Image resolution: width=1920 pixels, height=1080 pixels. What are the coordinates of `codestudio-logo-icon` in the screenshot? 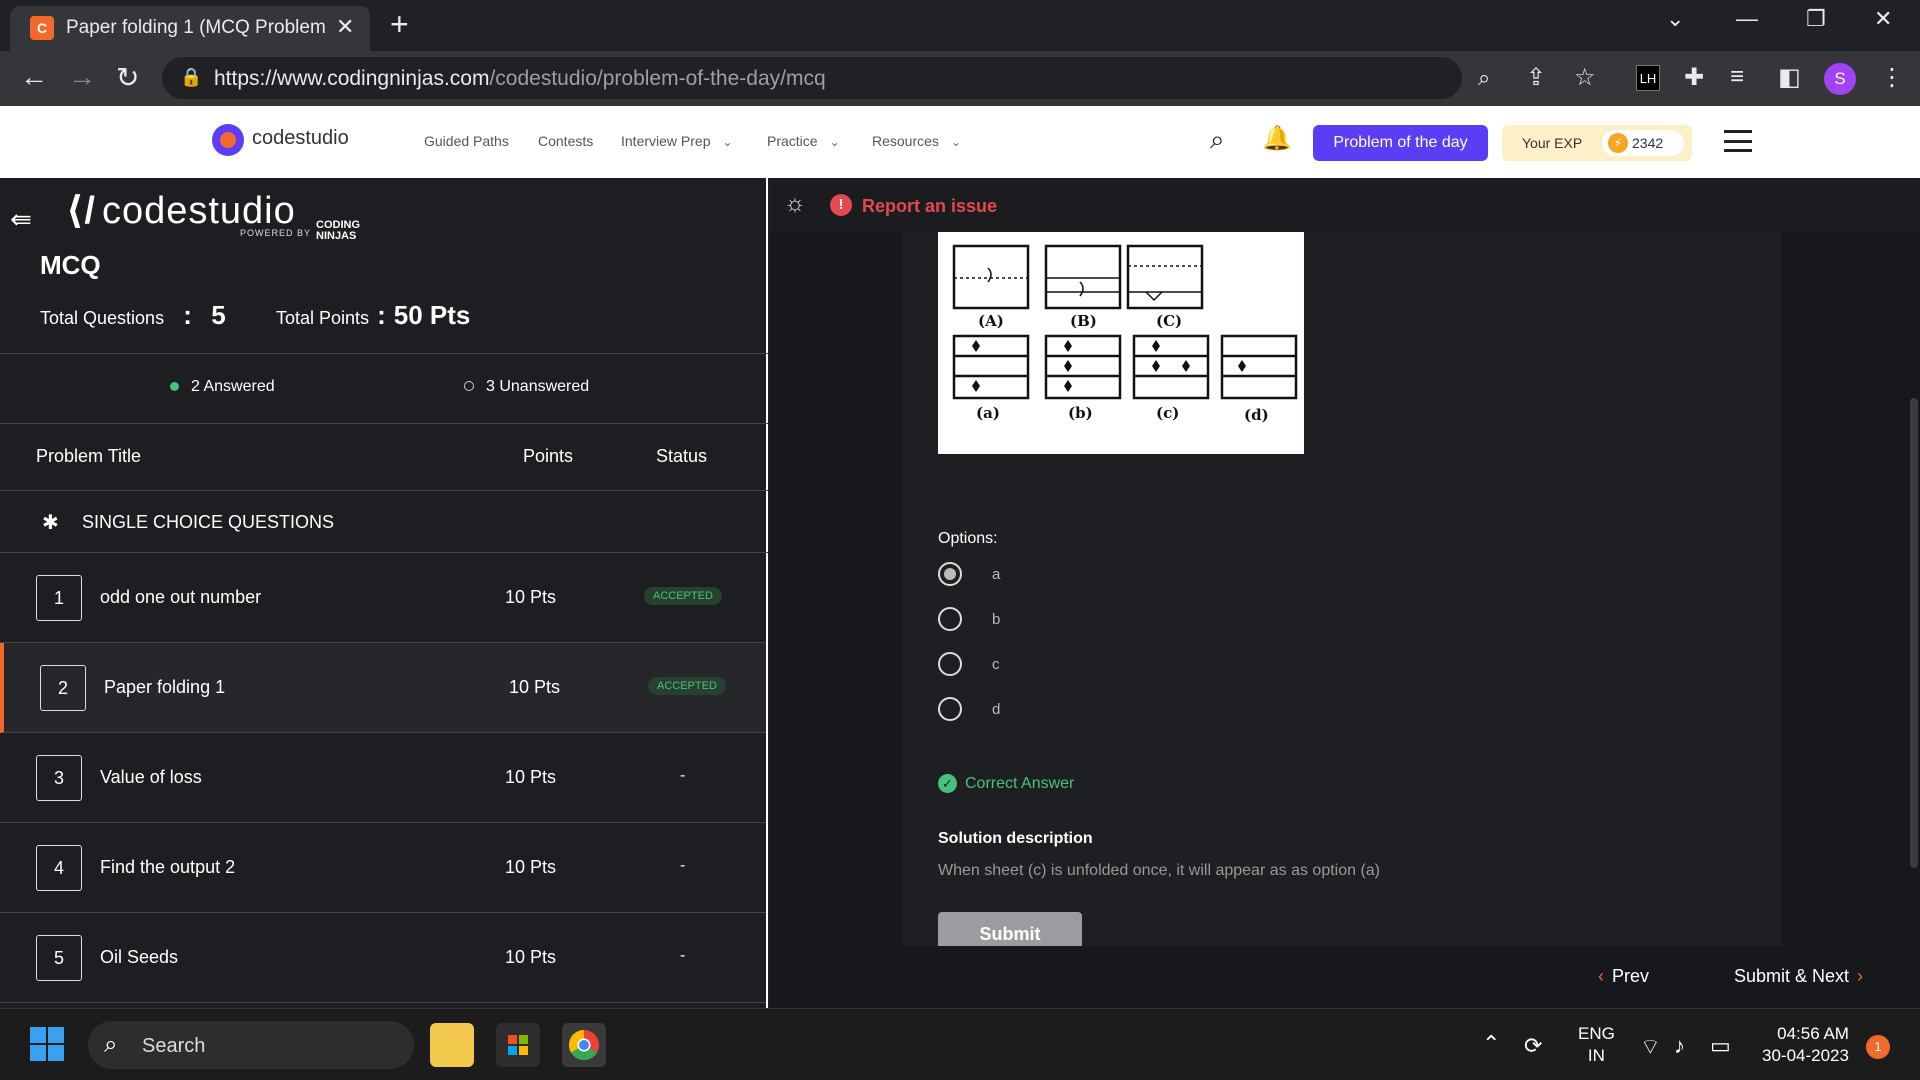 It's located at (228, 140).